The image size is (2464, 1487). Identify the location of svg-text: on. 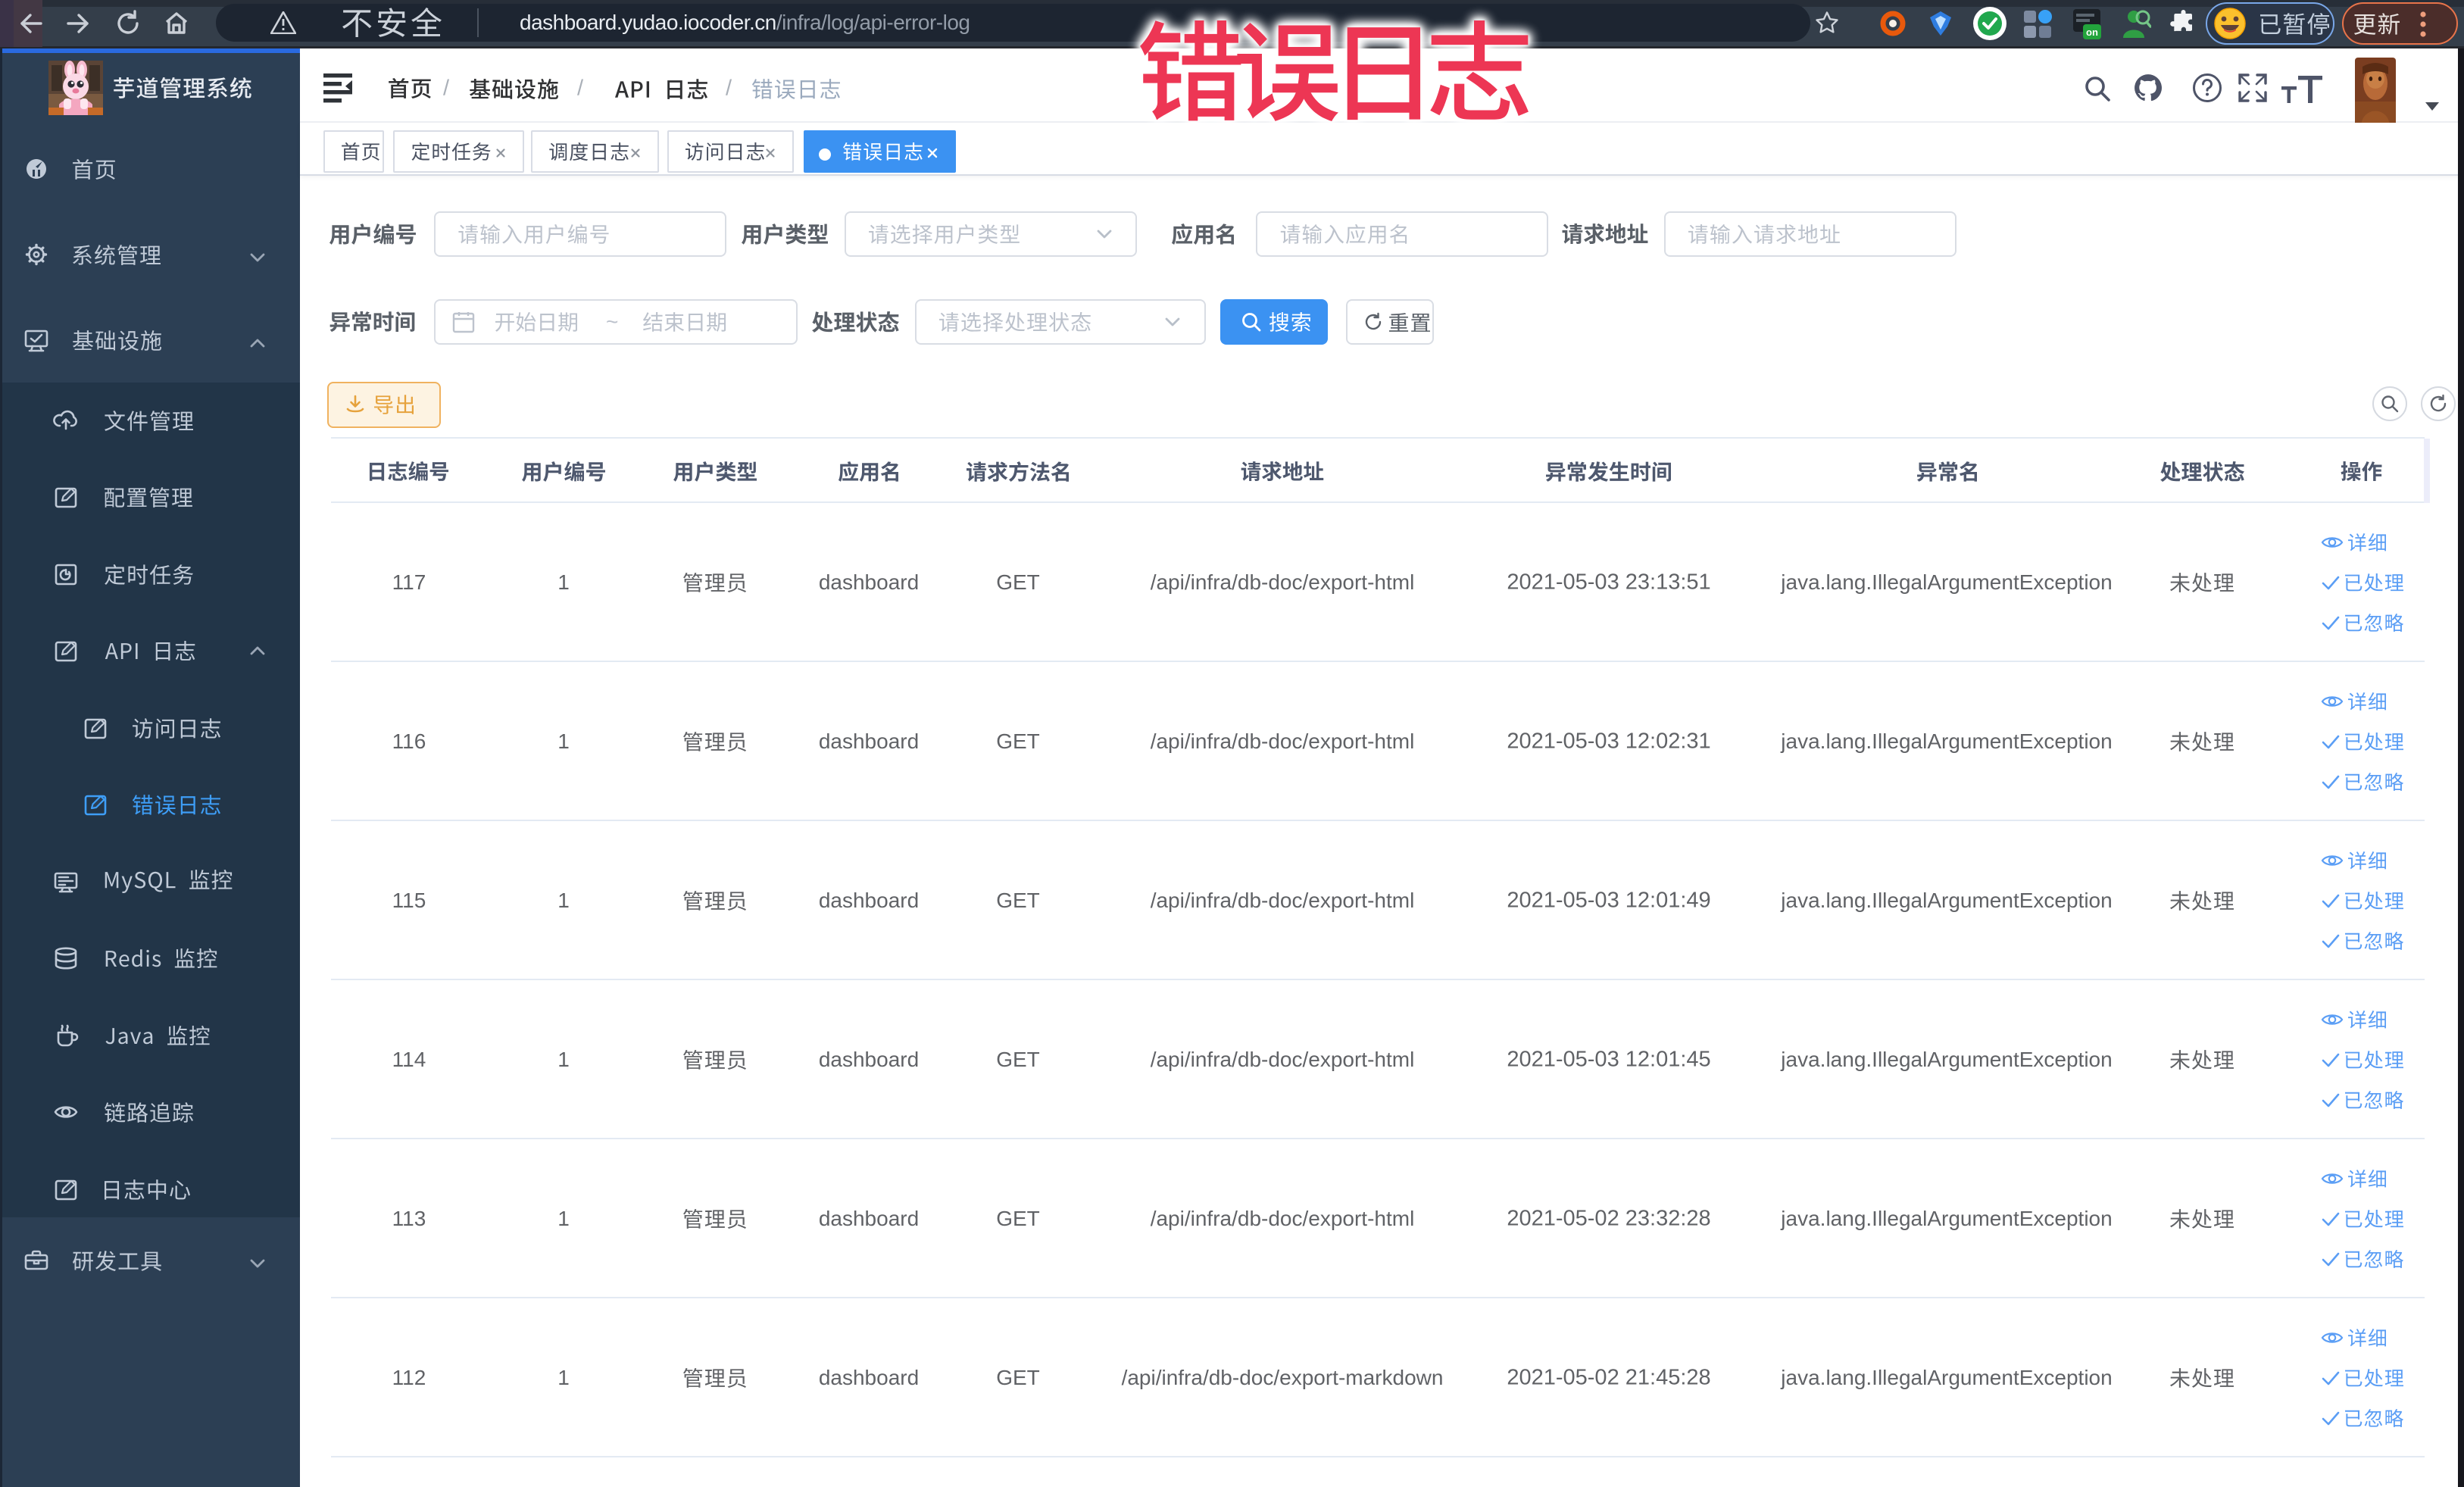
(2092, 32).